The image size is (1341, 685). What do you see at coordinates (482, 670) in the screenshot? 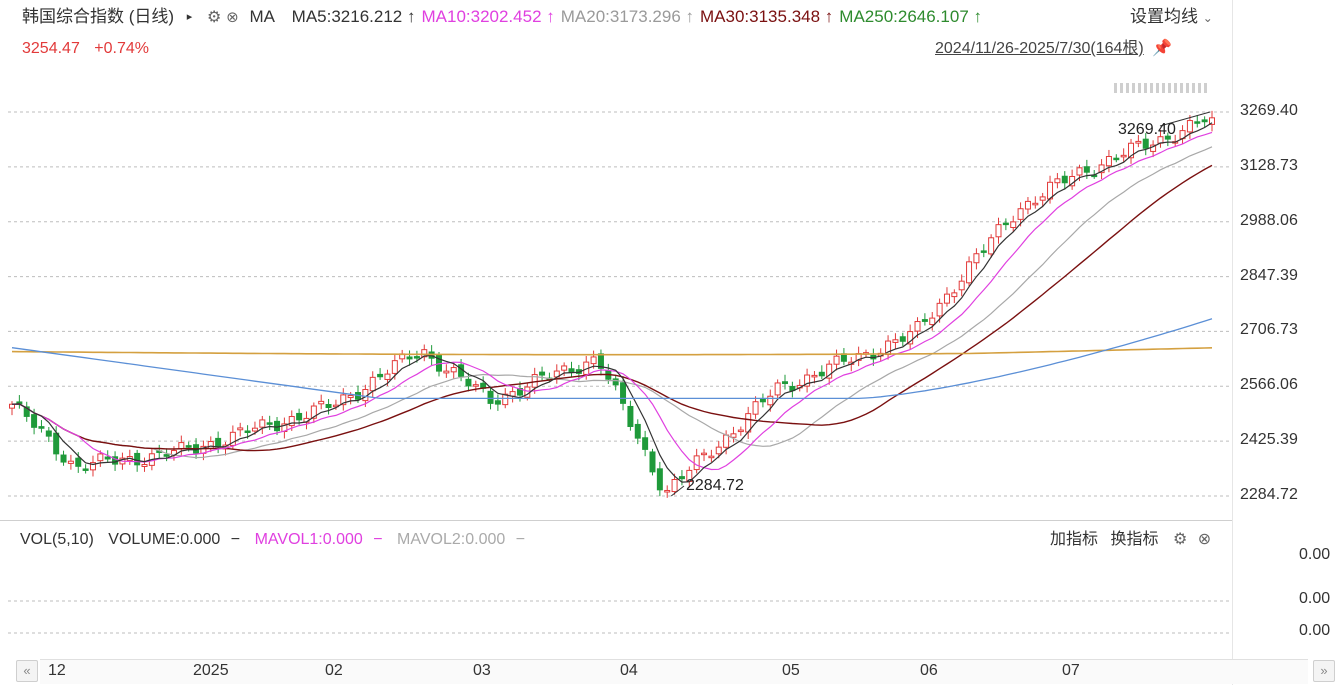
I see `x-tick-label: 03` at bounding box center [482, 670].